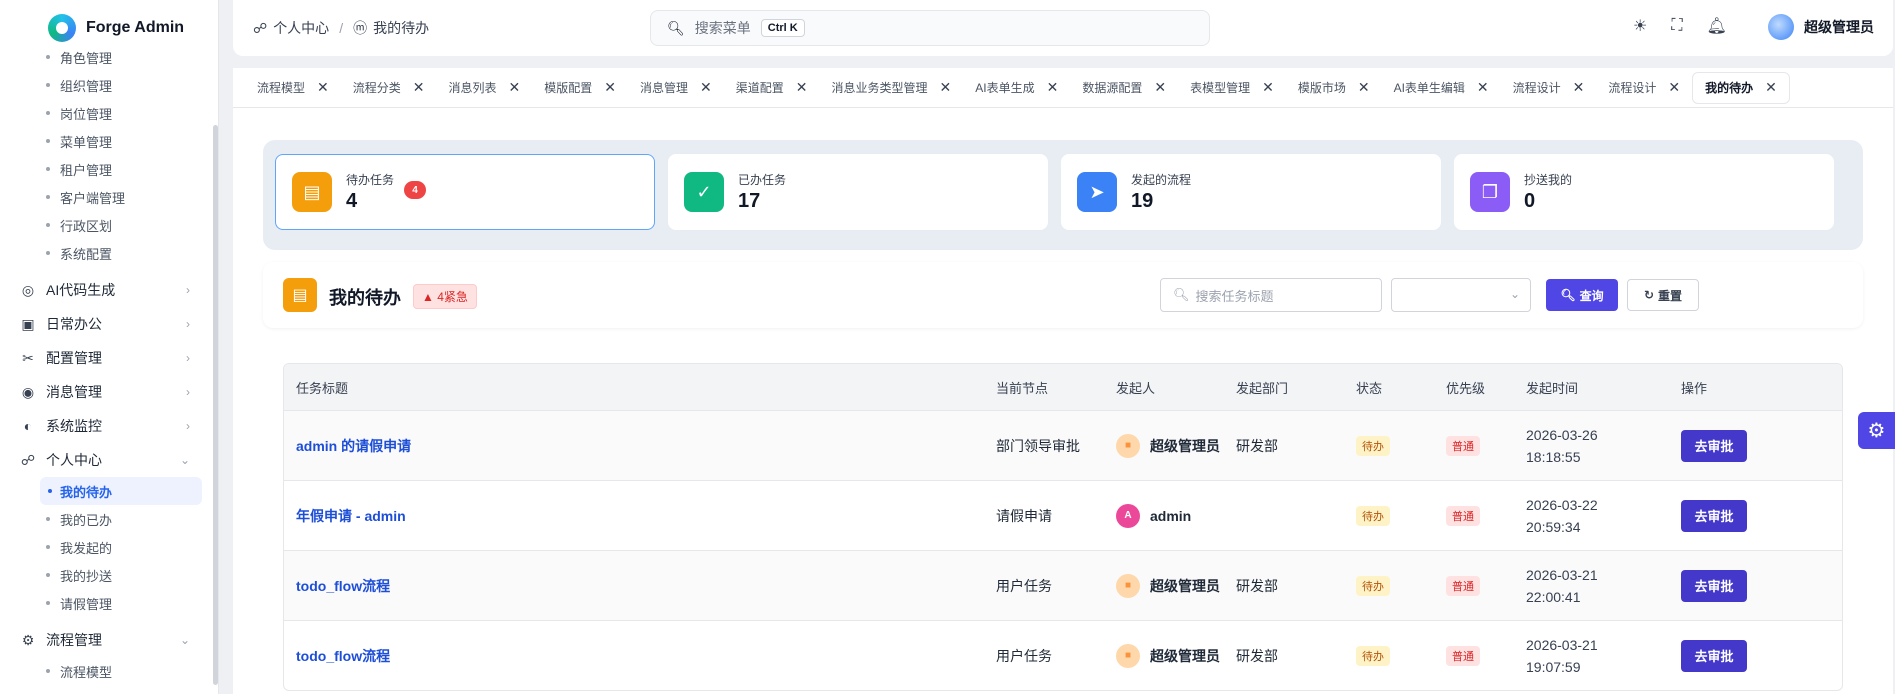 The height and width of the screenshot is (694, 1895). I want to click on stat-card: ▤ 待办任务 4 4, so click(465, 192).